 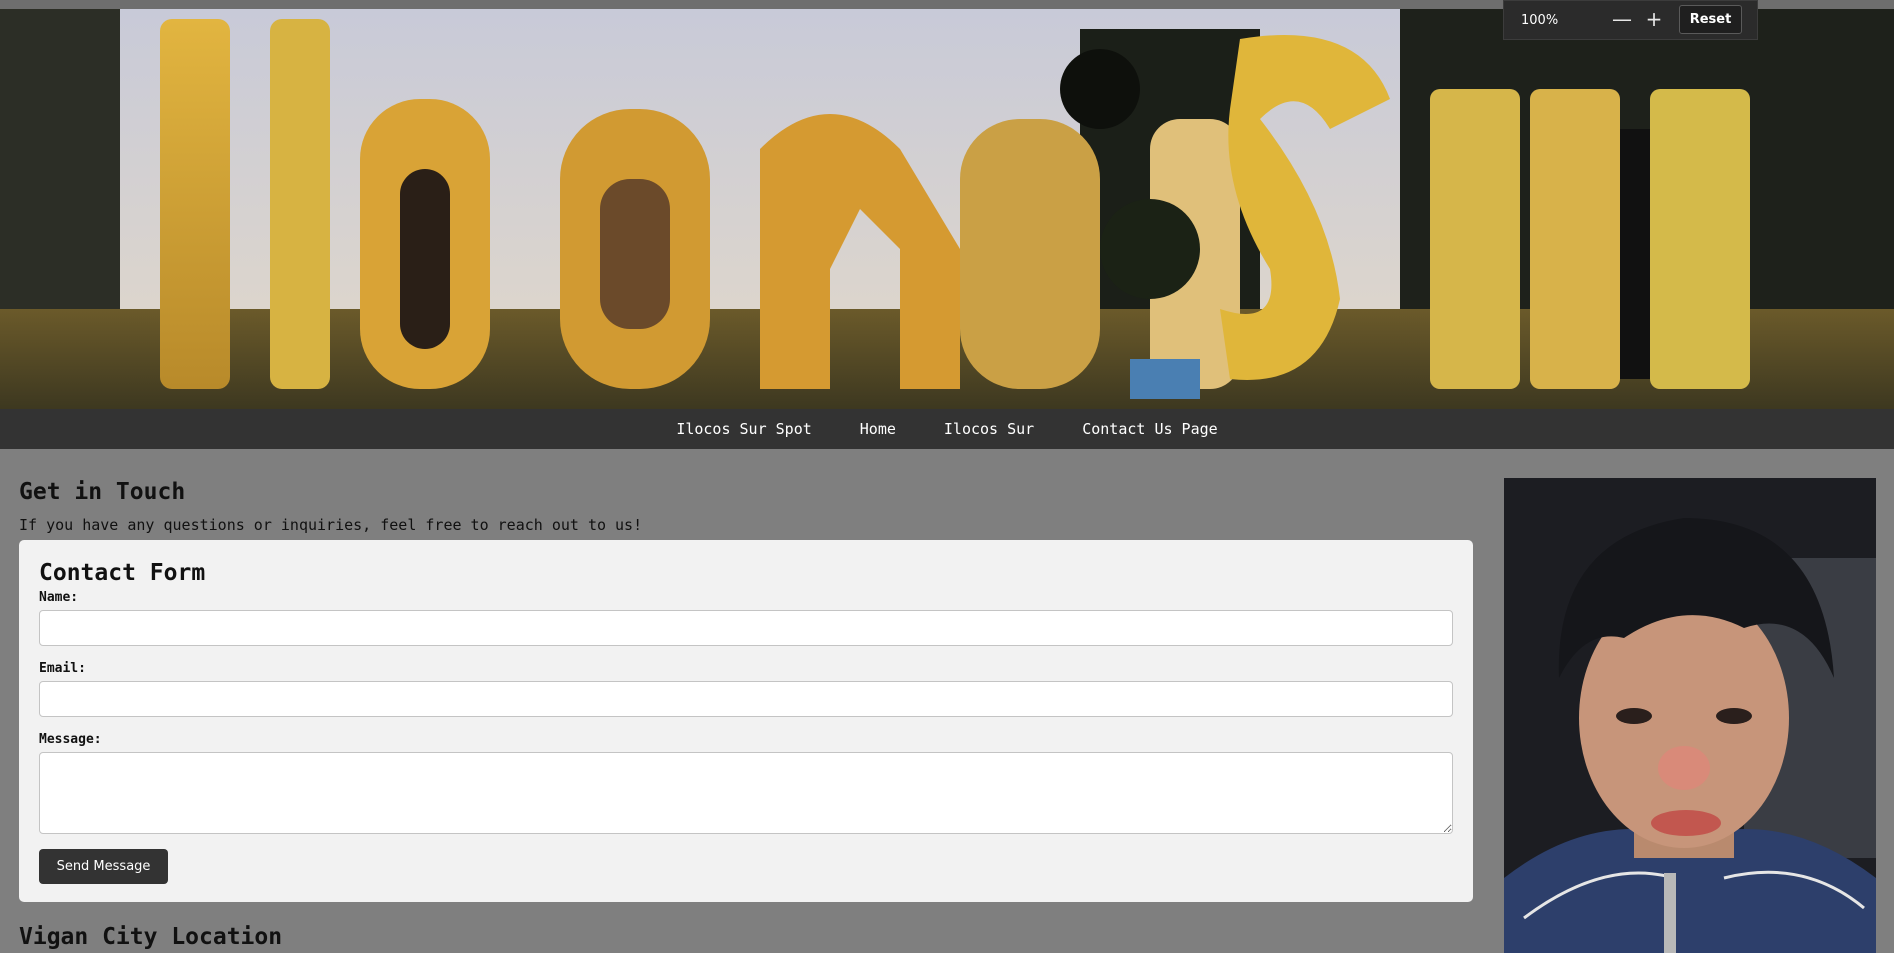 I want to click on zoom-level-text: 100%, so click(x=1540, y=20).